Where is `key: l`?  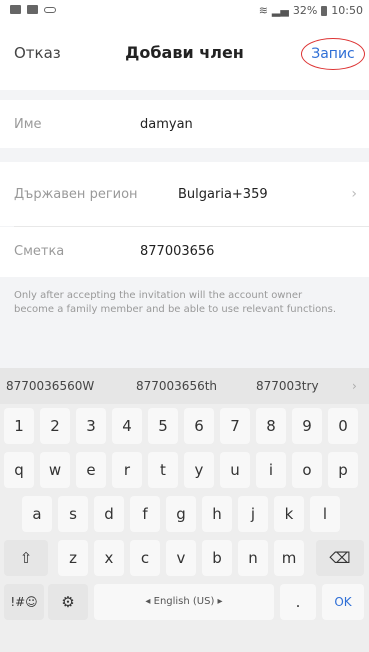
key: l is located at coordinates (325, 514).